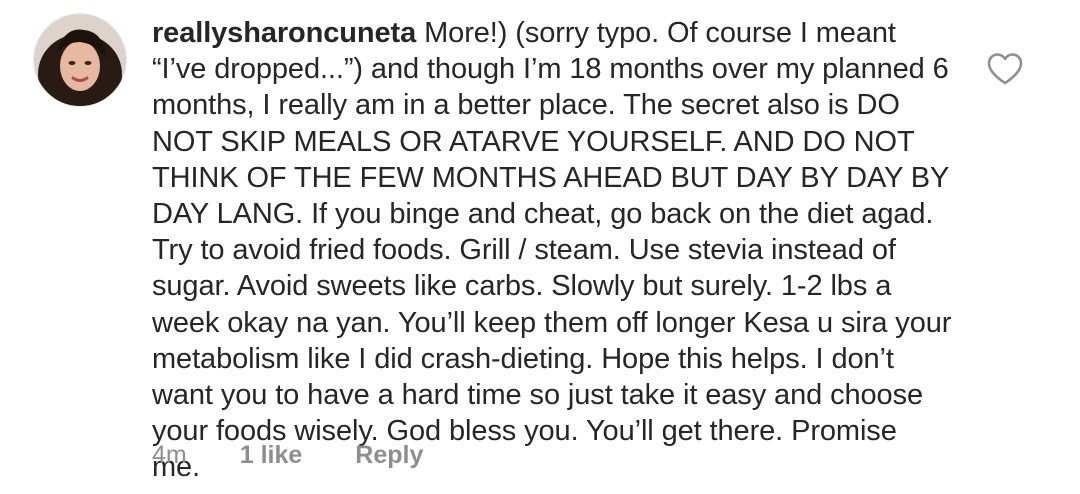 The image size is (1080, 494). Describe the element at coordinates (284, 33) in the screenshot. I see `comment-username: reallysharoncuneta` at that location.